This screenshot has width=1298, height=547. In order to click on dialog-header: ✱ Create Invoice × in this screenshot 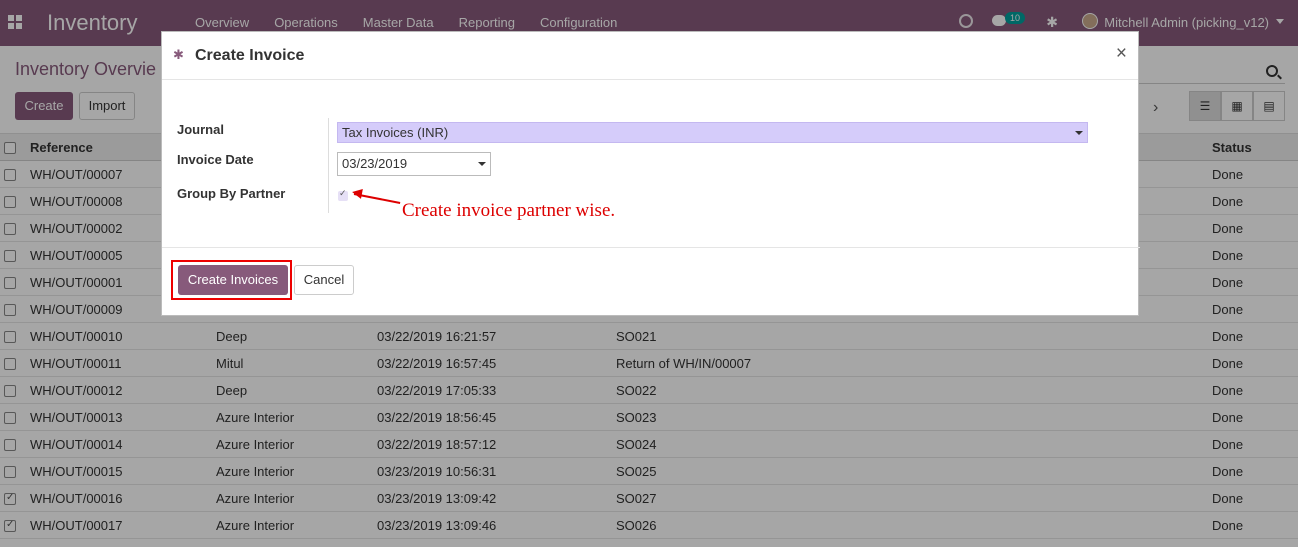, I will do `click(650, 56)`.